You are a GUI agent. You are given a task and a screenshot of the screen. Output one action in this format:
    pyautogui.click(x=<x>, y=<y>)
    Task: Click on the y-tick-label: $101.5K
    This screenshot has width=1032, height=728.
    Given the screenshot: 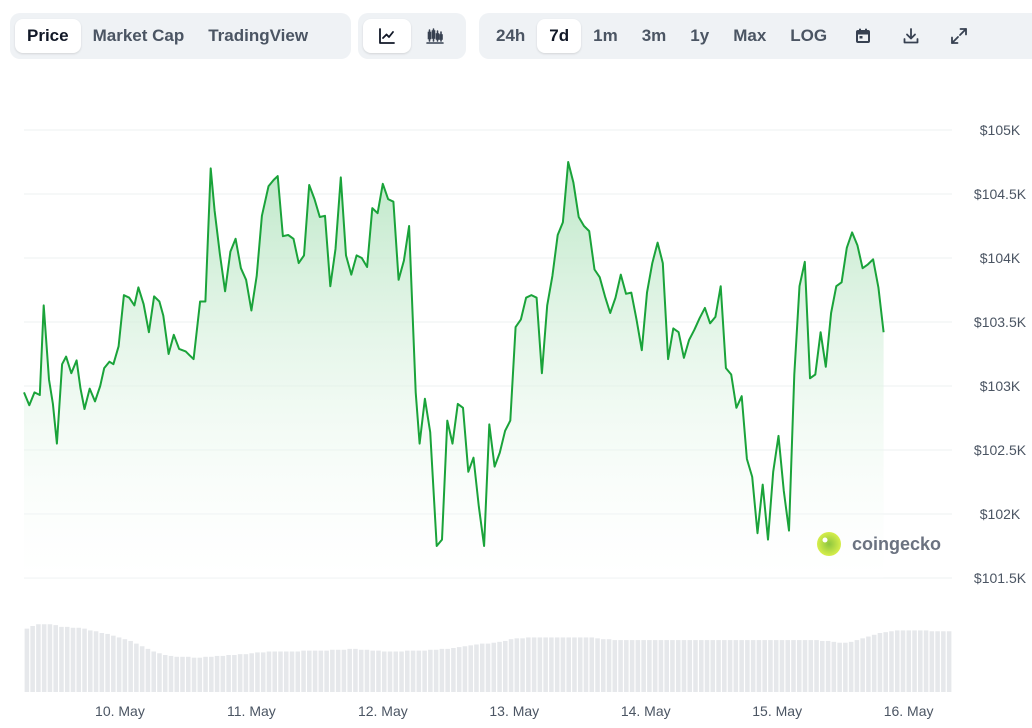 What is the action you would take?
    pyautogui.click(x=1000, y=578)
    